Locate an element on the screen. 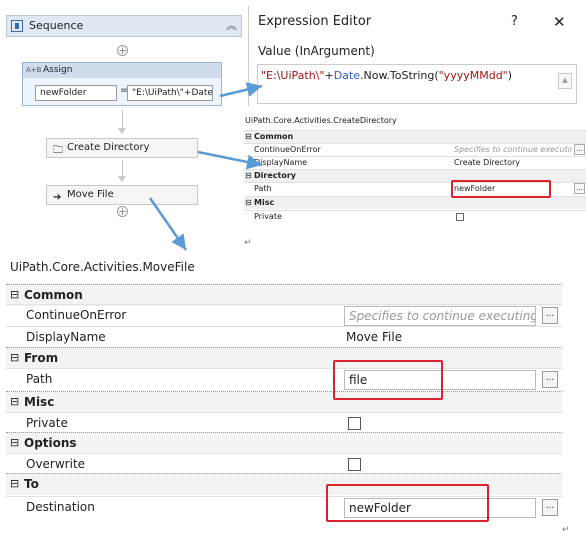 The image size is (586, 538). callout-arrows is located at coordinates (205, 166).